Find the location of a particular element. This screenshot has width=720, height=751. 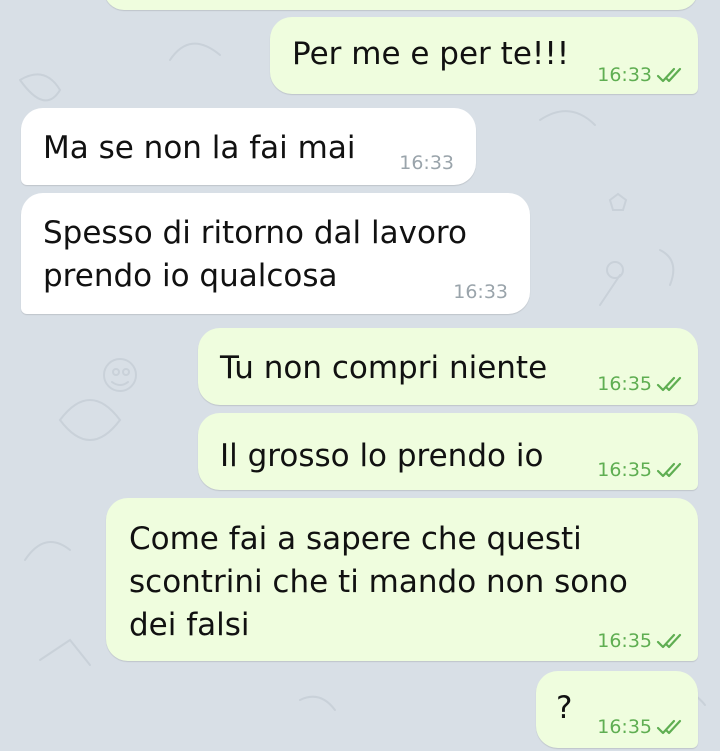

message-bubble-outgoing is located at coordinates (401, 5).